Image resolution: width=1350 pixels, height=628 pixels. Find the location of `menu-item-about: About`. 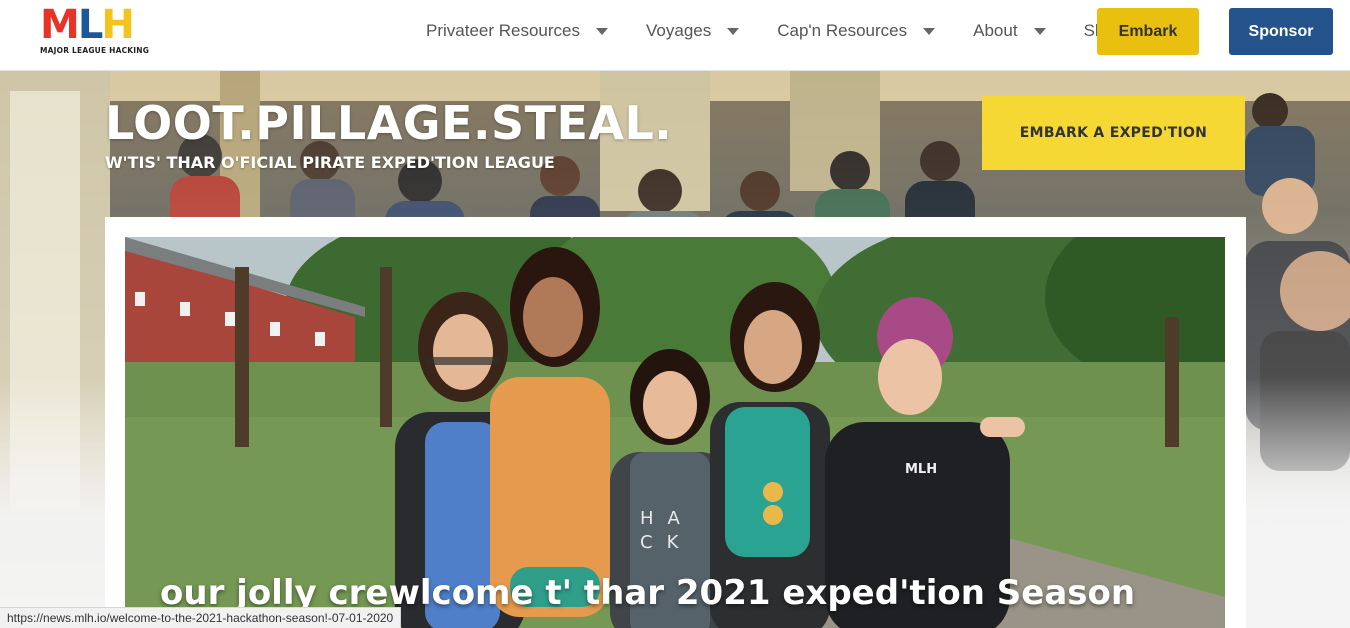

menu-item-about: About is located at coordinates (1009, 31).